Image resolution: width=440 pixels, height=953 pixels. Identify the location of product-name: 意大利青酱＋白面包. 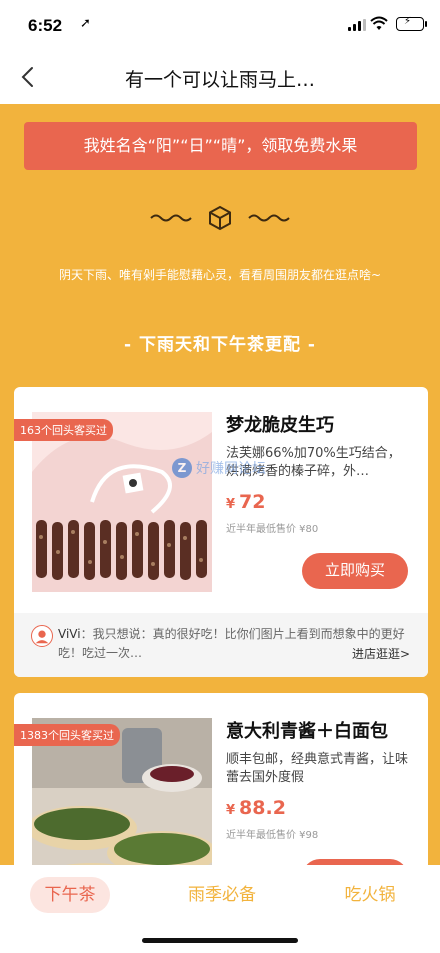
(307, 731).